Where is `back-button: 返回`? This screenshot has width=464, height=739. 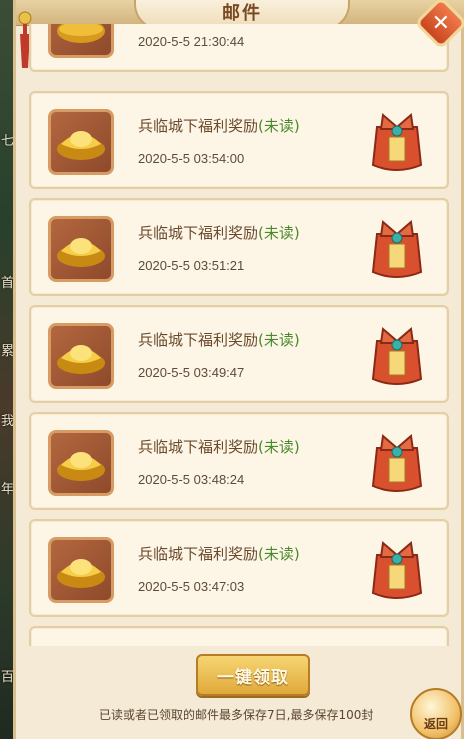 back-button: 返回 is located at coordinates (436, 713).